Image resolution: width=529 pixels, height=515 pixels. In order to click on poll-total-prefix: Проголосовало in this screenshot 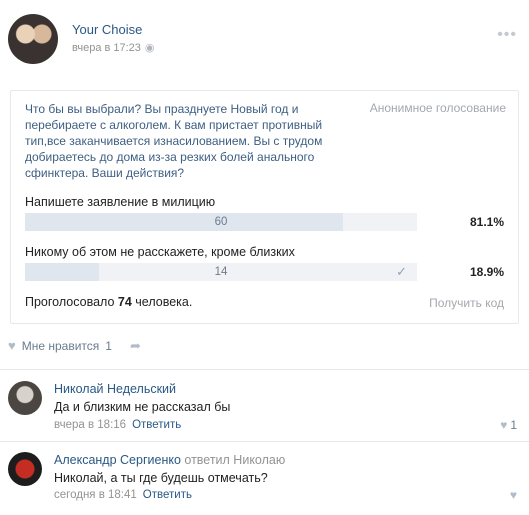, I will do `click(71, 302)`.